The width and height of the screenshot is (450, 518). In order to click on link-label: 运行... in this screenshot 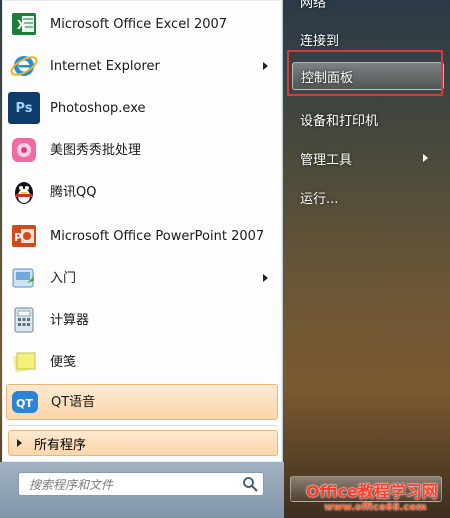, I will do `click(319, 199)`.